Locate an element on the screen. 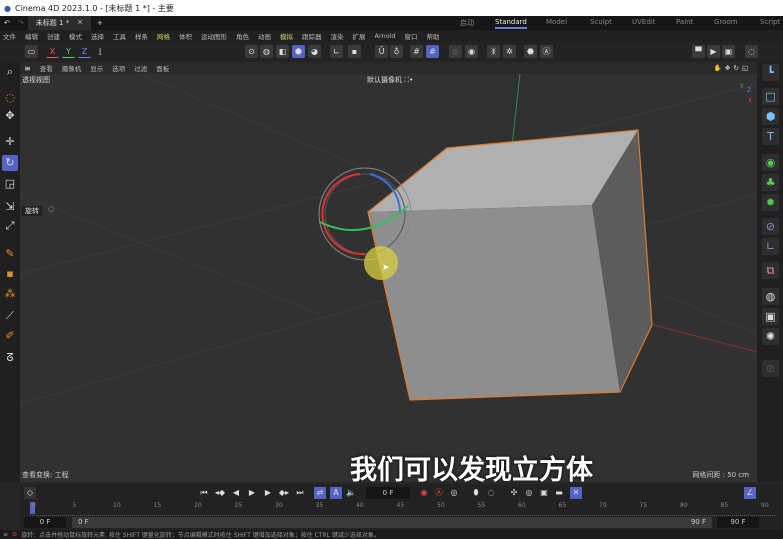 Image resolution: width=783 pixels, height=539 pixels. prev-frame-icon: ◀ is located at coordinates (236, 493).